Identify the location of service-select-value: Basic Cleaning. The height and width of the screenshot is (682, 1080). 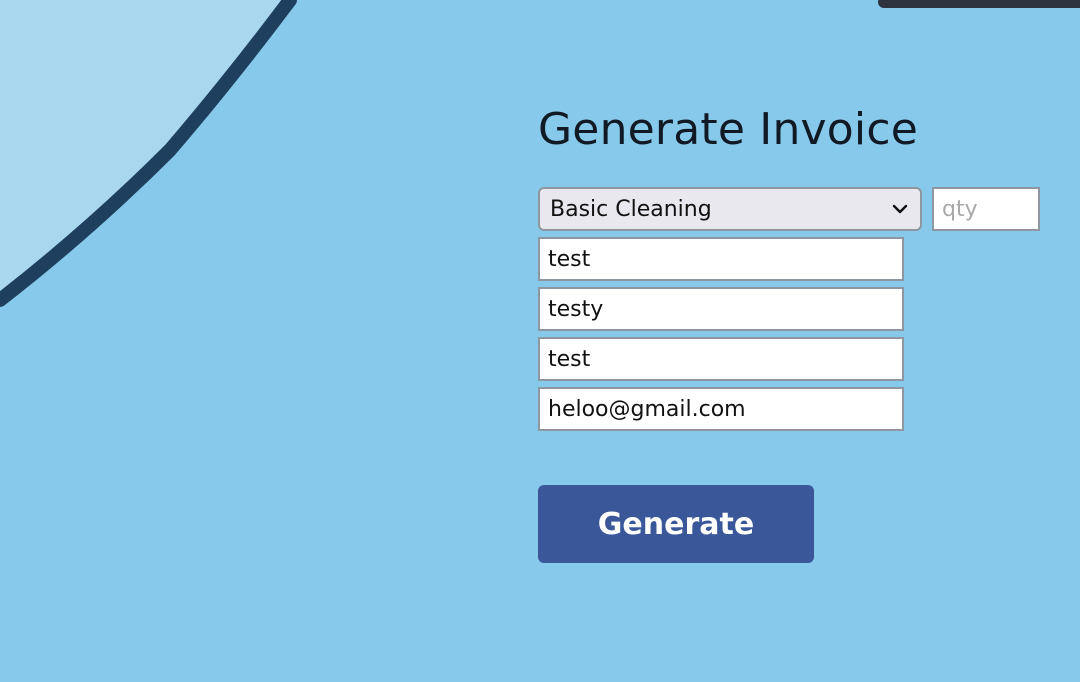
(631, 209).